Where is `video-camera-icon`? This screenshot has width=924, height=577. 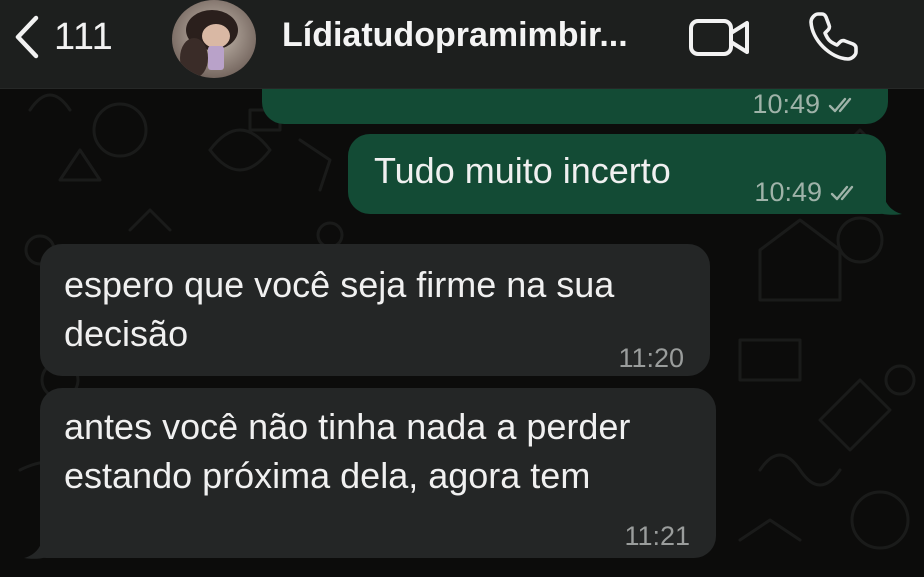
video-camera-icon is located at coordinates (719, 37).